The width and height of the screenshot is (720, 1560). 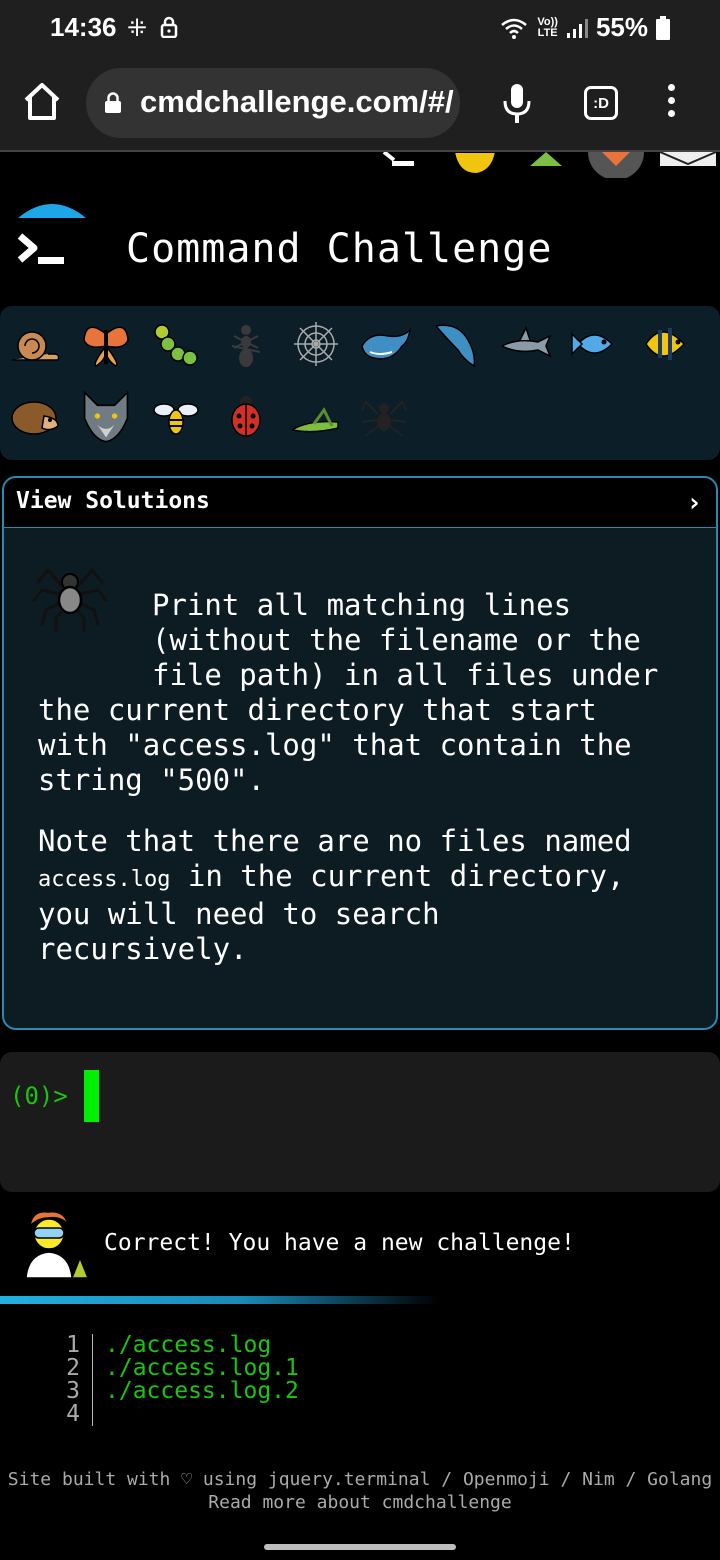 I want to click on wolf-icon, so click(x=106, y=416).